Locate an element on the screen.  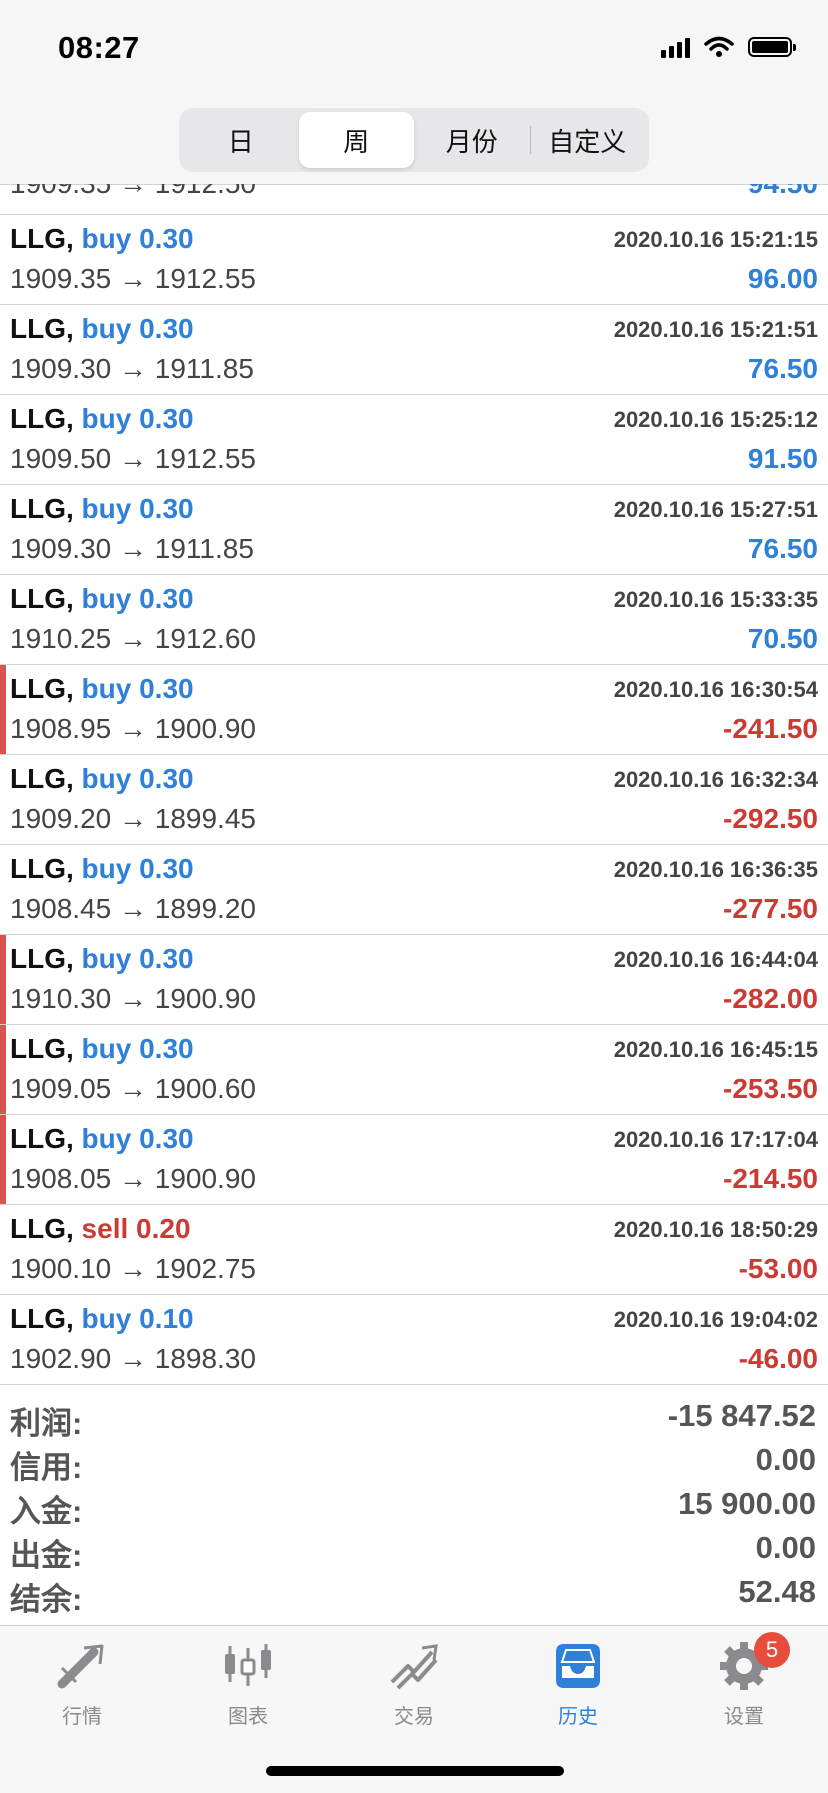
summary-balance-row: 结余: 52.48 is located at coordinates (414, 1594).